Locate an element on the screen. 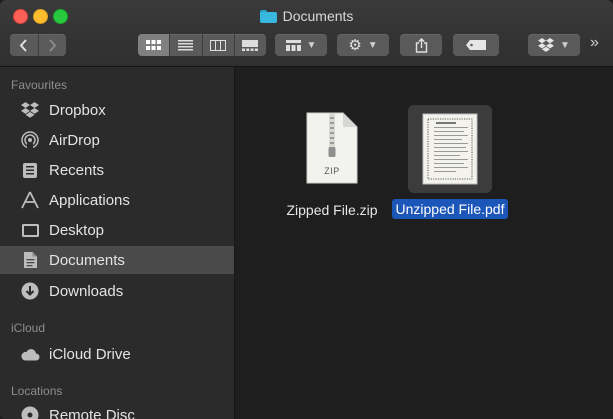  chevron-left-icon is located at coordinates (23, 45).